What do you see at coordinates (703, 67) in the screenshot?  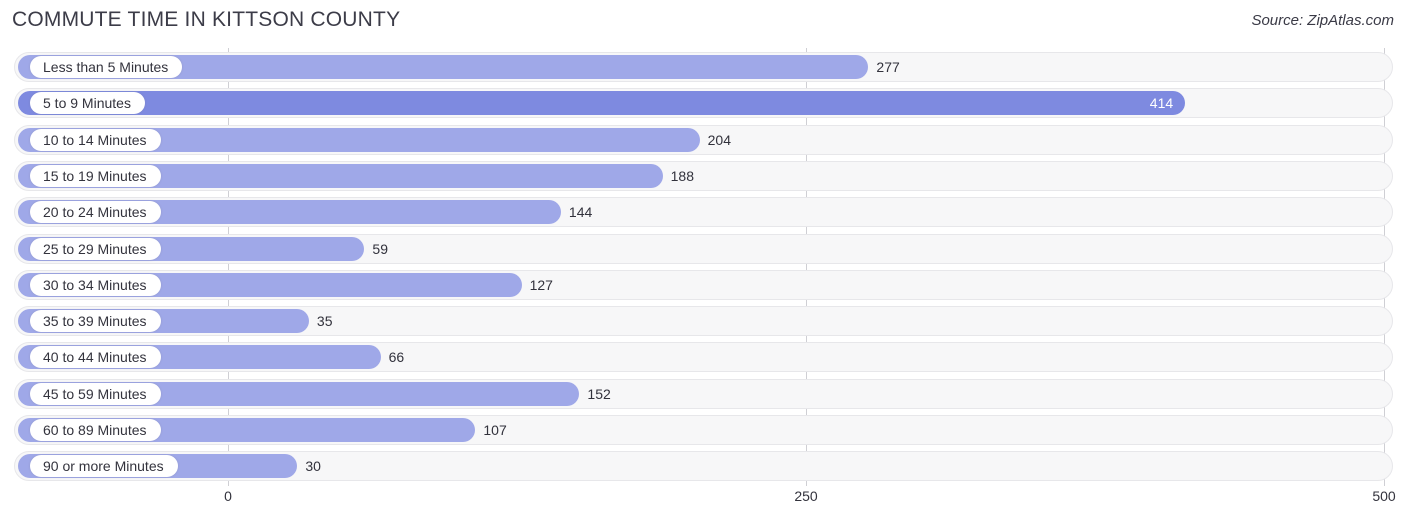 I see `bar-row: Less than 5 Minutes 277` at bounding box center [703, 67].